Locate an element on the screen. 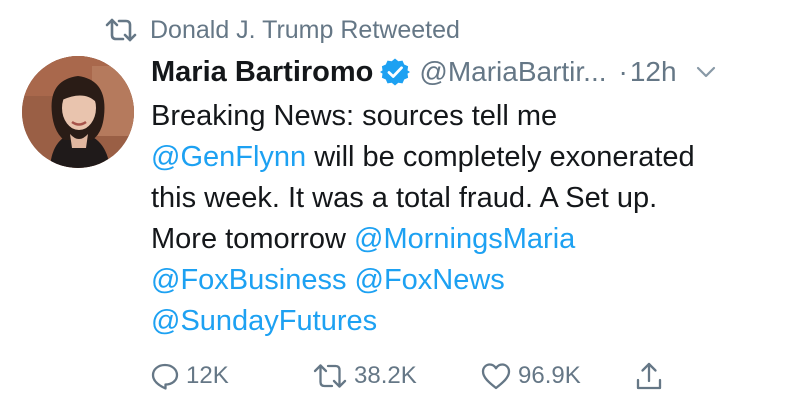 This screenshot has height=406, width=806. avatar is located at coordinates (78, 112).